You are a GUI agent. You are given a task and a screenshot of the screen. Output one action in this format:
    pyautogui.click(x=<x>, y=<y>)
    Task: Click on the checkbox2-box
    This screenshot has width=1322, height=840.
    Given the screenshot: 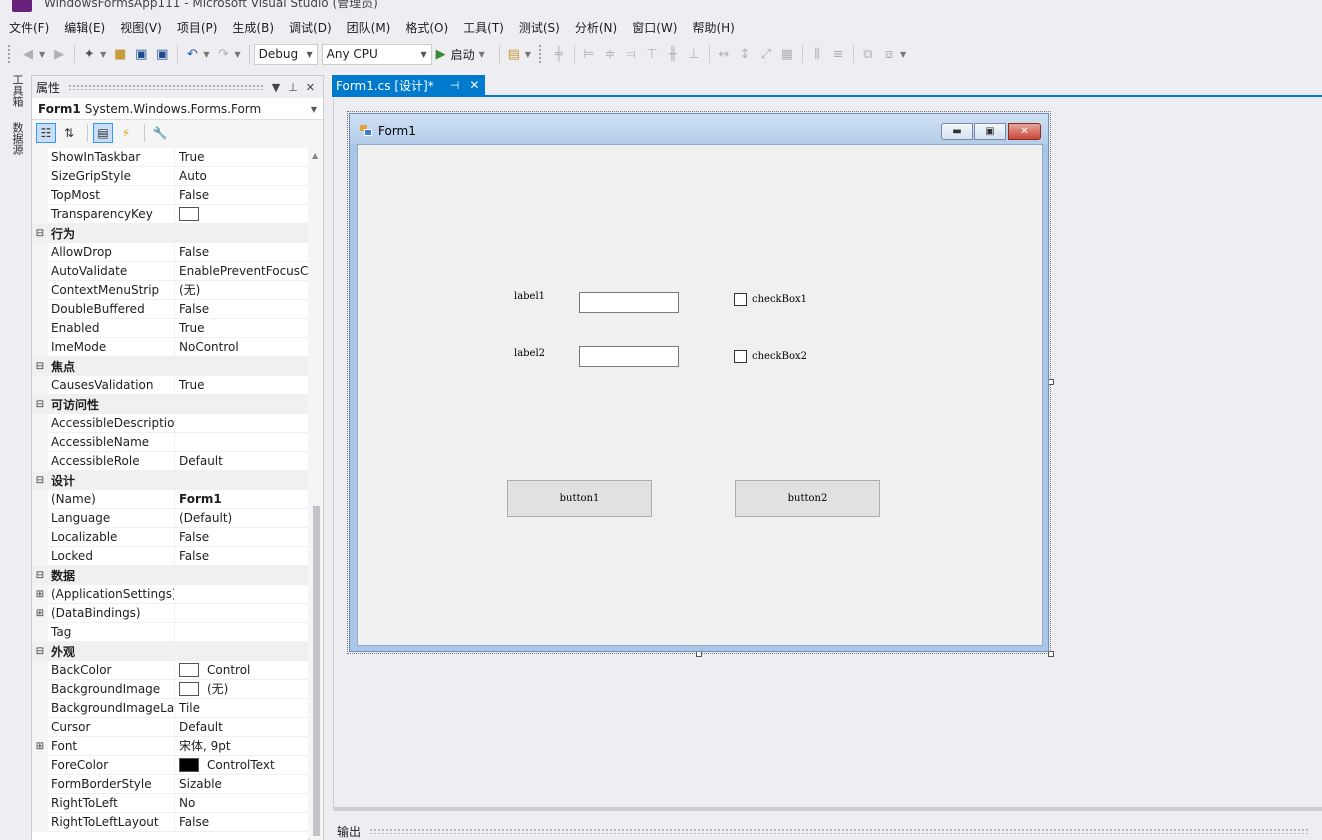 What is the action you would take?
    pyautogui.click(x=740, y=356)
    